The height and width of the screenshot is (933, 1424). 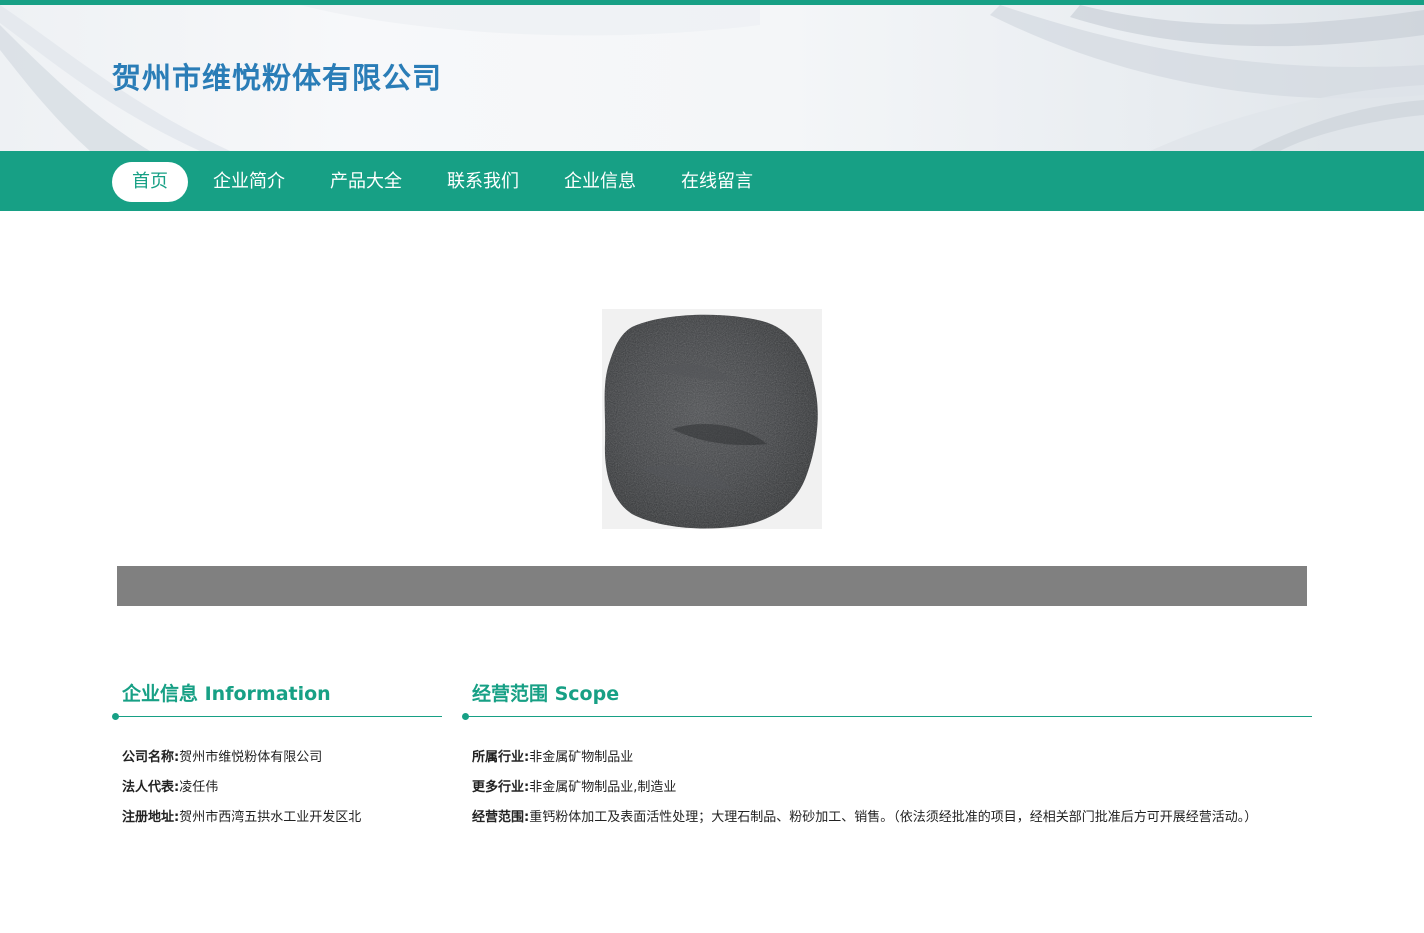 I want to click on nav-contact: 联系我们, so click(x=483, y=182).